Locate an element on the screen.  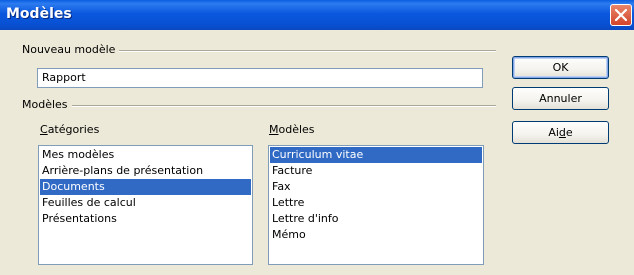
template-item: Lettre d'info is located at coordinates (376, 219).